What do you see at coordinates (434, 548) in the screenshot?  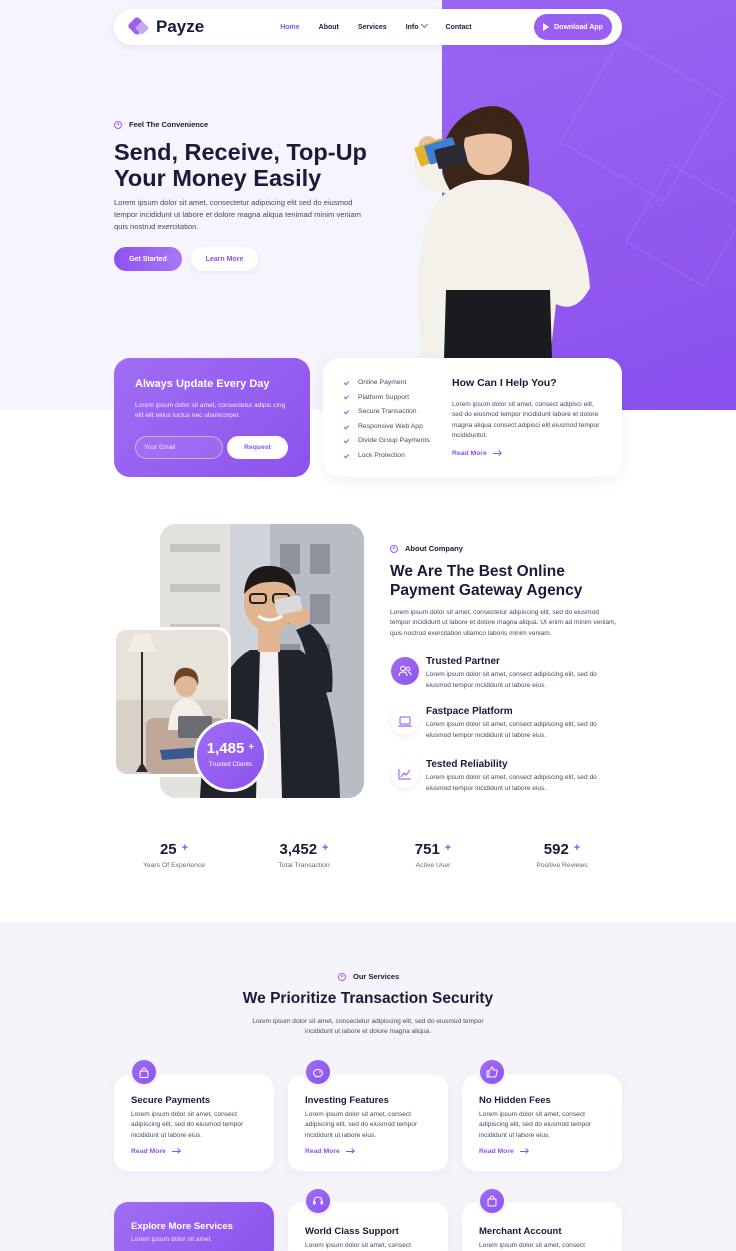 I see `about-eyebrow-text: About Company` at bounding box center [434, 548].